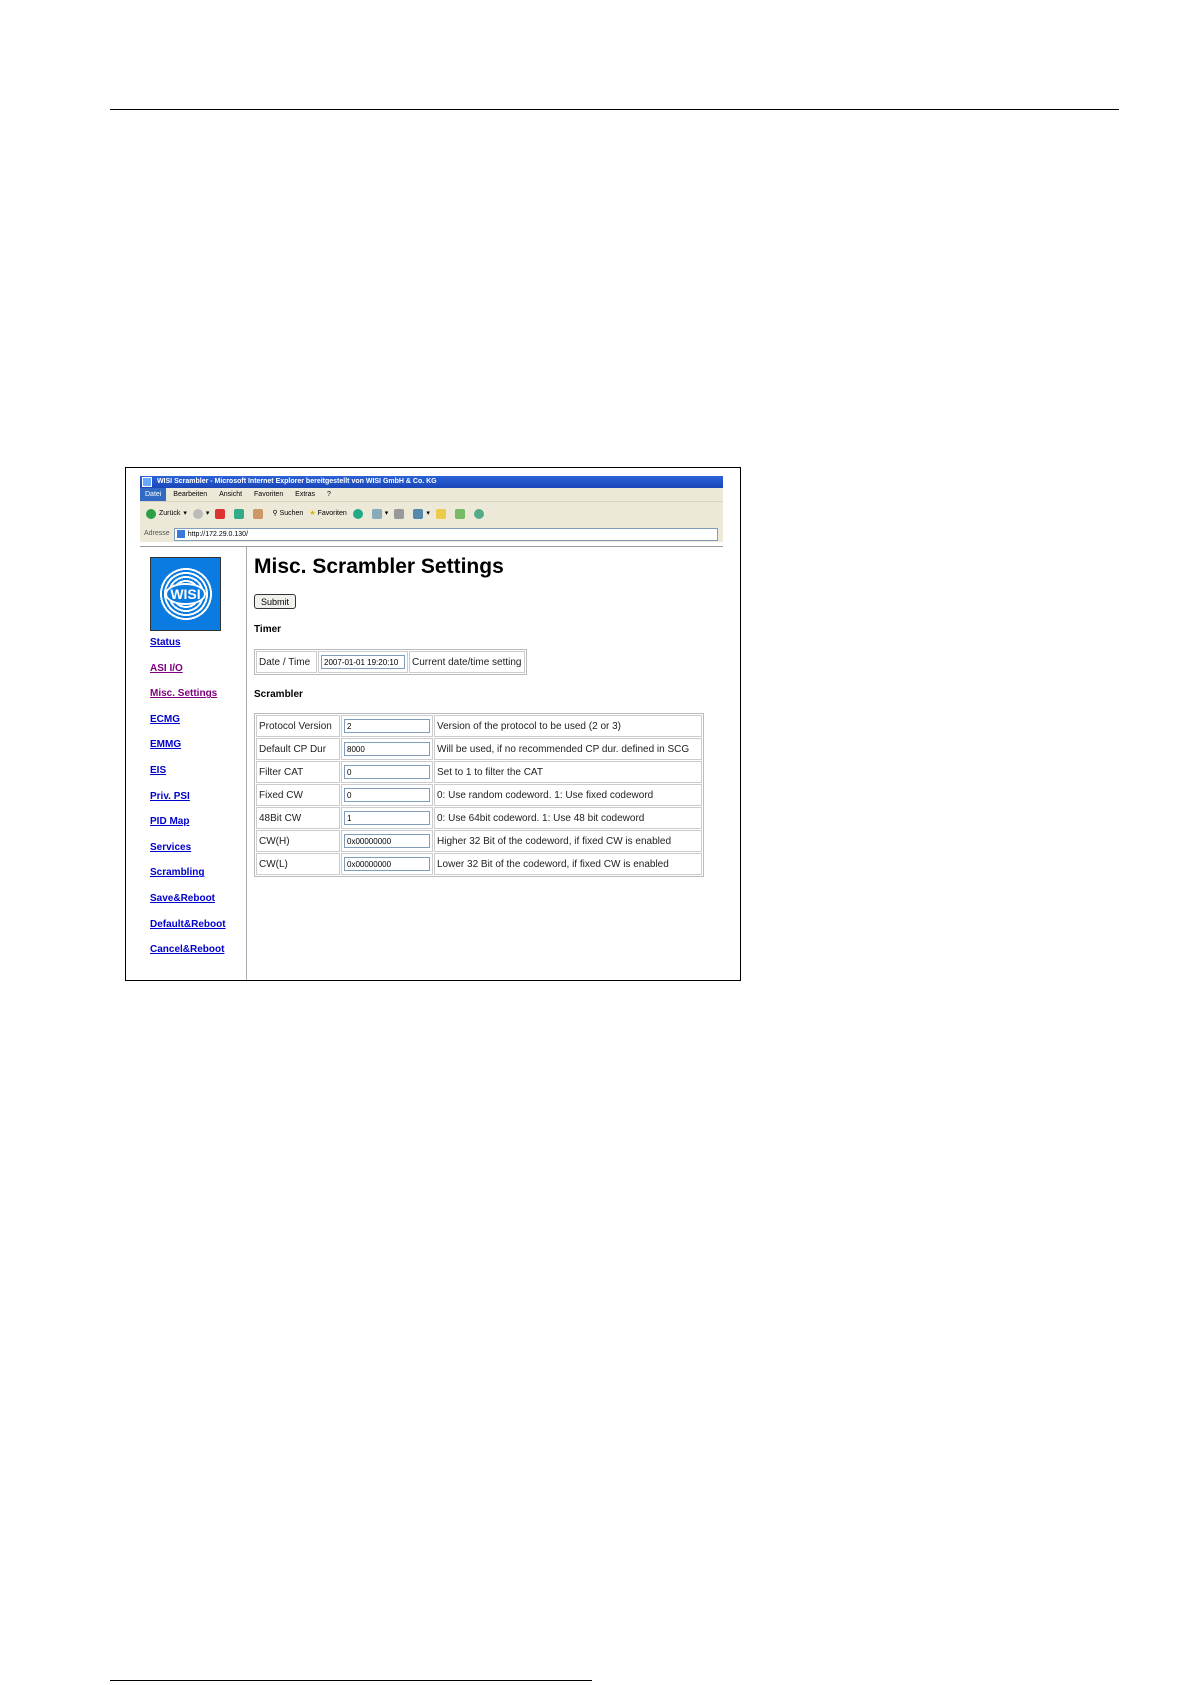  I want to click on address-url: http://172.29.0.130/, so click(218, 534).